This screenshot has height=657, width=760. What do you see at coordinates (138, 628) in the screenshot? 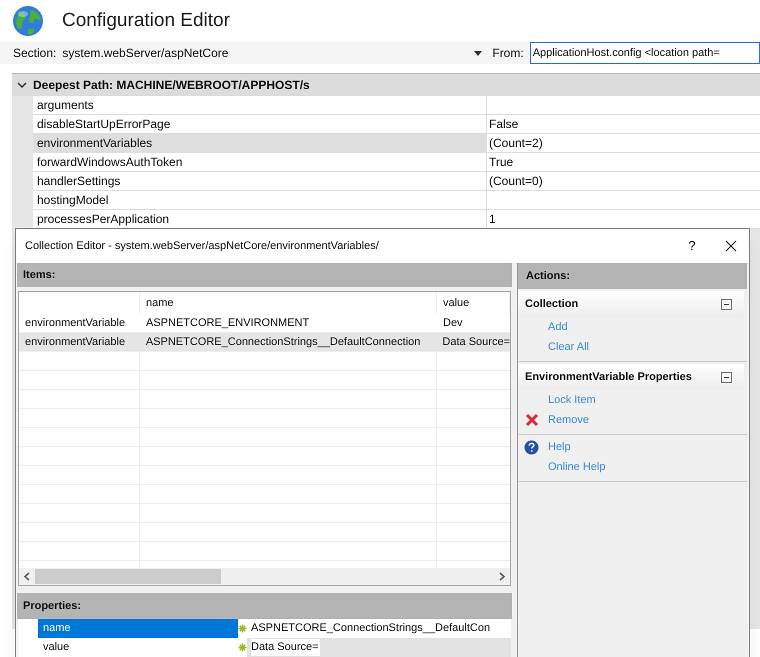
I see `property-name: name` at bounding box center [138, 628].